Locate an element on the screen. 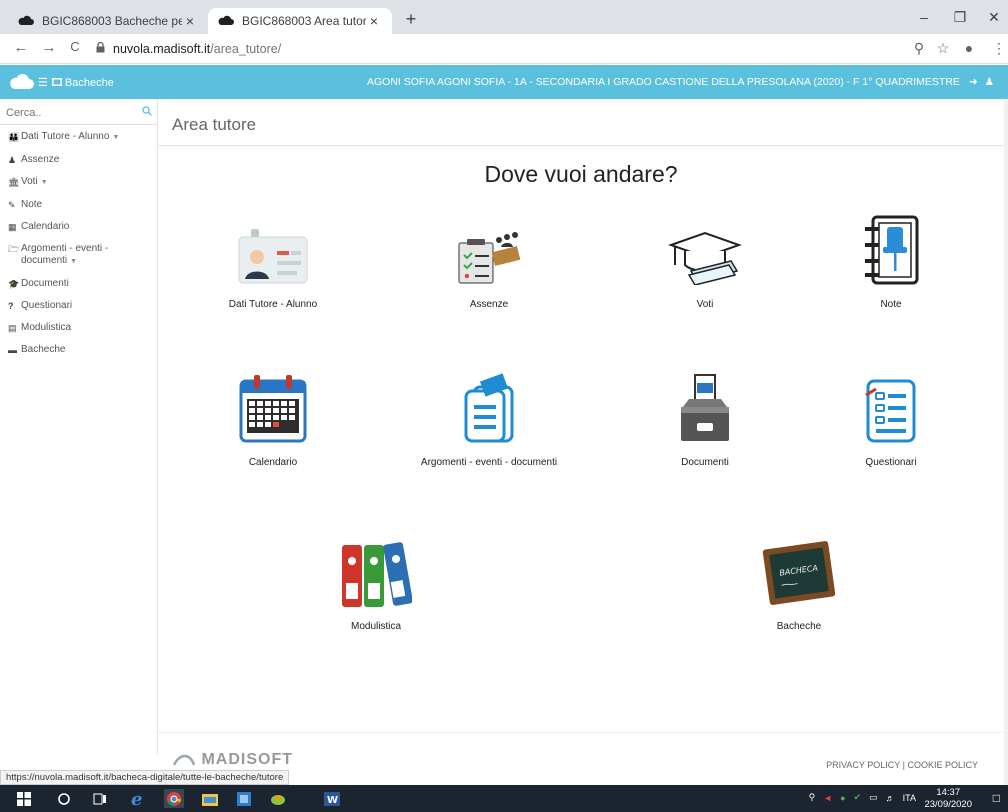 This screenshot has width=1008, height=812. windows-start-icon is located at coordinates (24, 798).